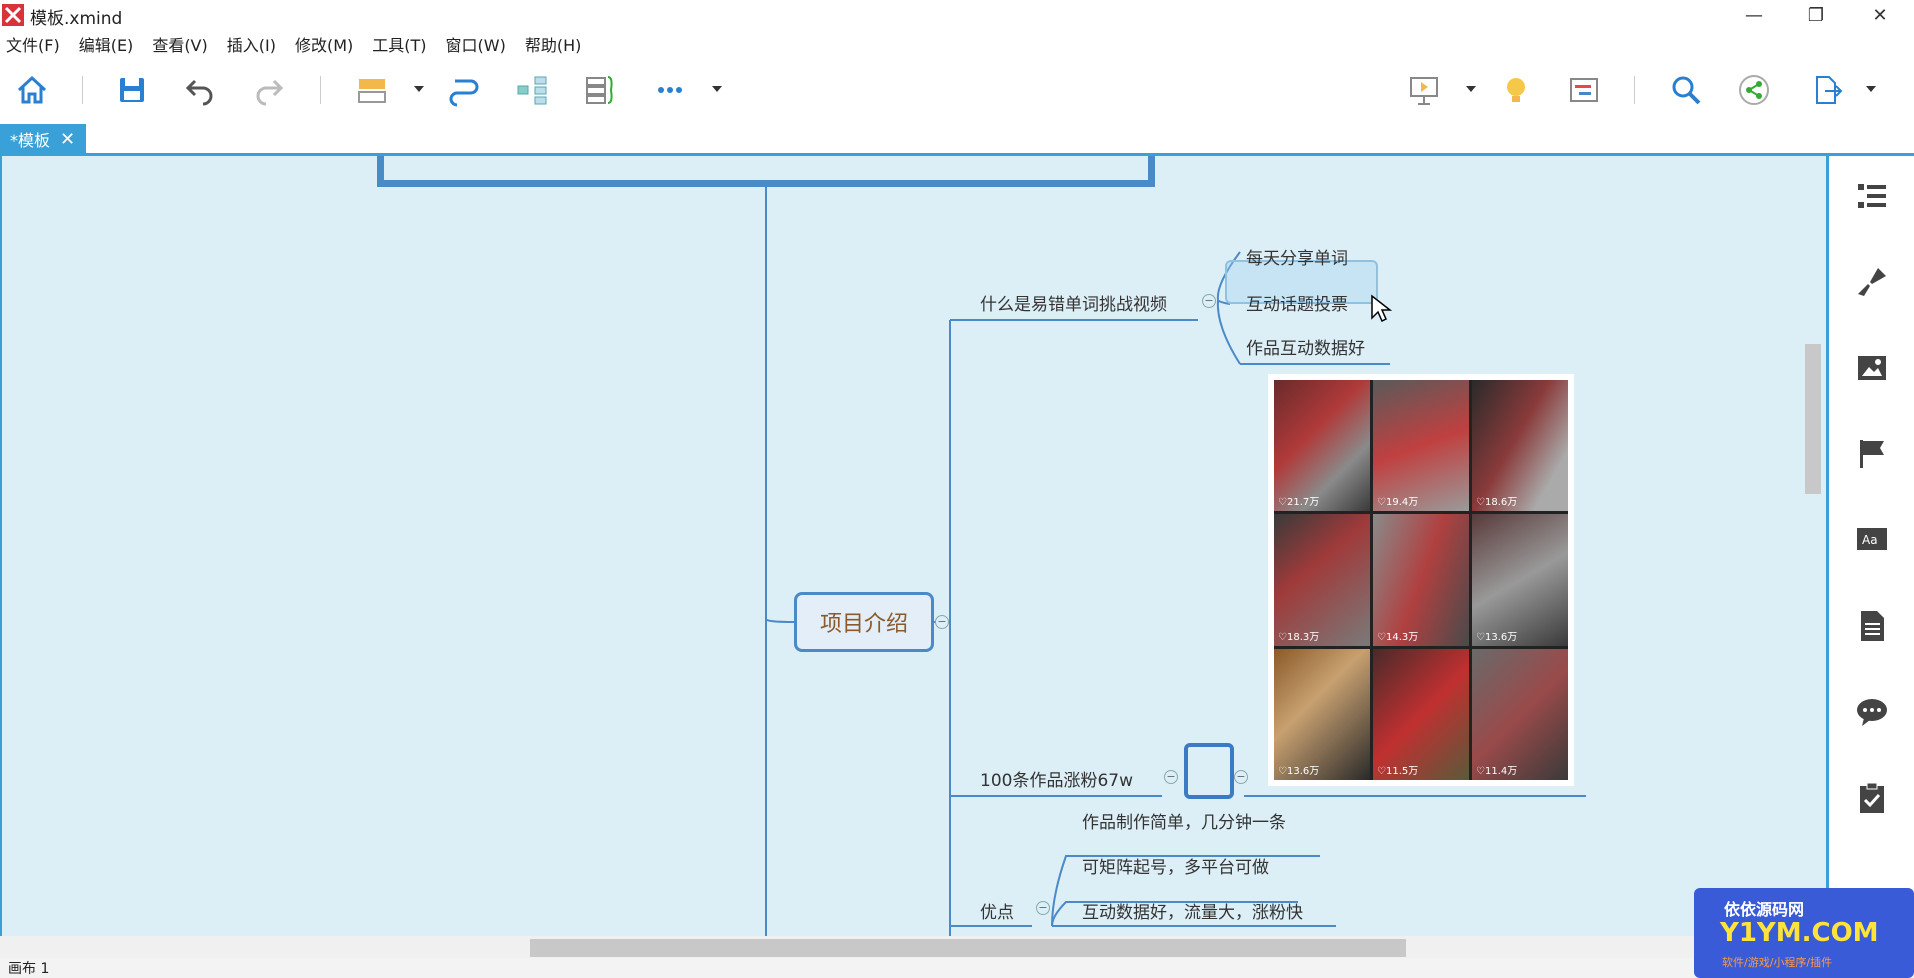 The image size is (1914, 978). What do you see at coordinates (532, 90) in the screenshot?
I see `structure-icon` at bounding box center [532, 90].